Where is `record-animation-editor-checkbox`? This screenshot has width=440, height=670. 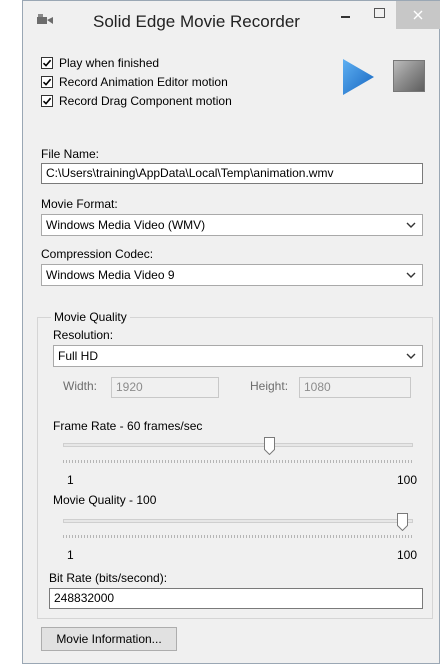
record-animation-editor-checkbox is located at coordinates (47, 82).